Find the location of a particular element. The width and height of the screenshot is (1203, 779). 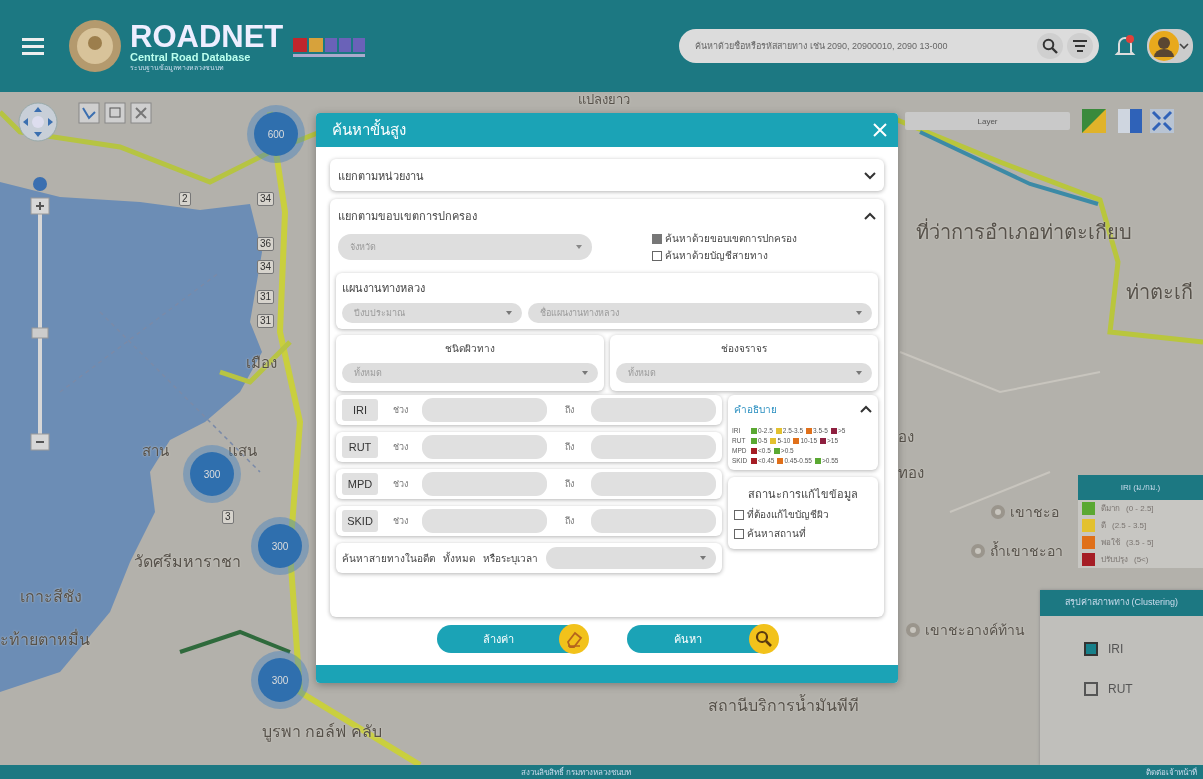

search-field: ค้นหาด้วยชื่อหรือรหัสสายทาง เช่น 2090, 20900010, 2090 13-000 is located at coordinates (889, 46).